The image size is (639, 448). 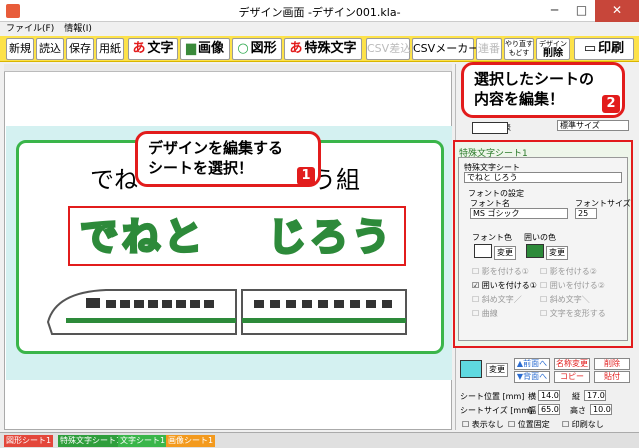 I want to click on image-button-label: 画像, so click(x=210, y=48).